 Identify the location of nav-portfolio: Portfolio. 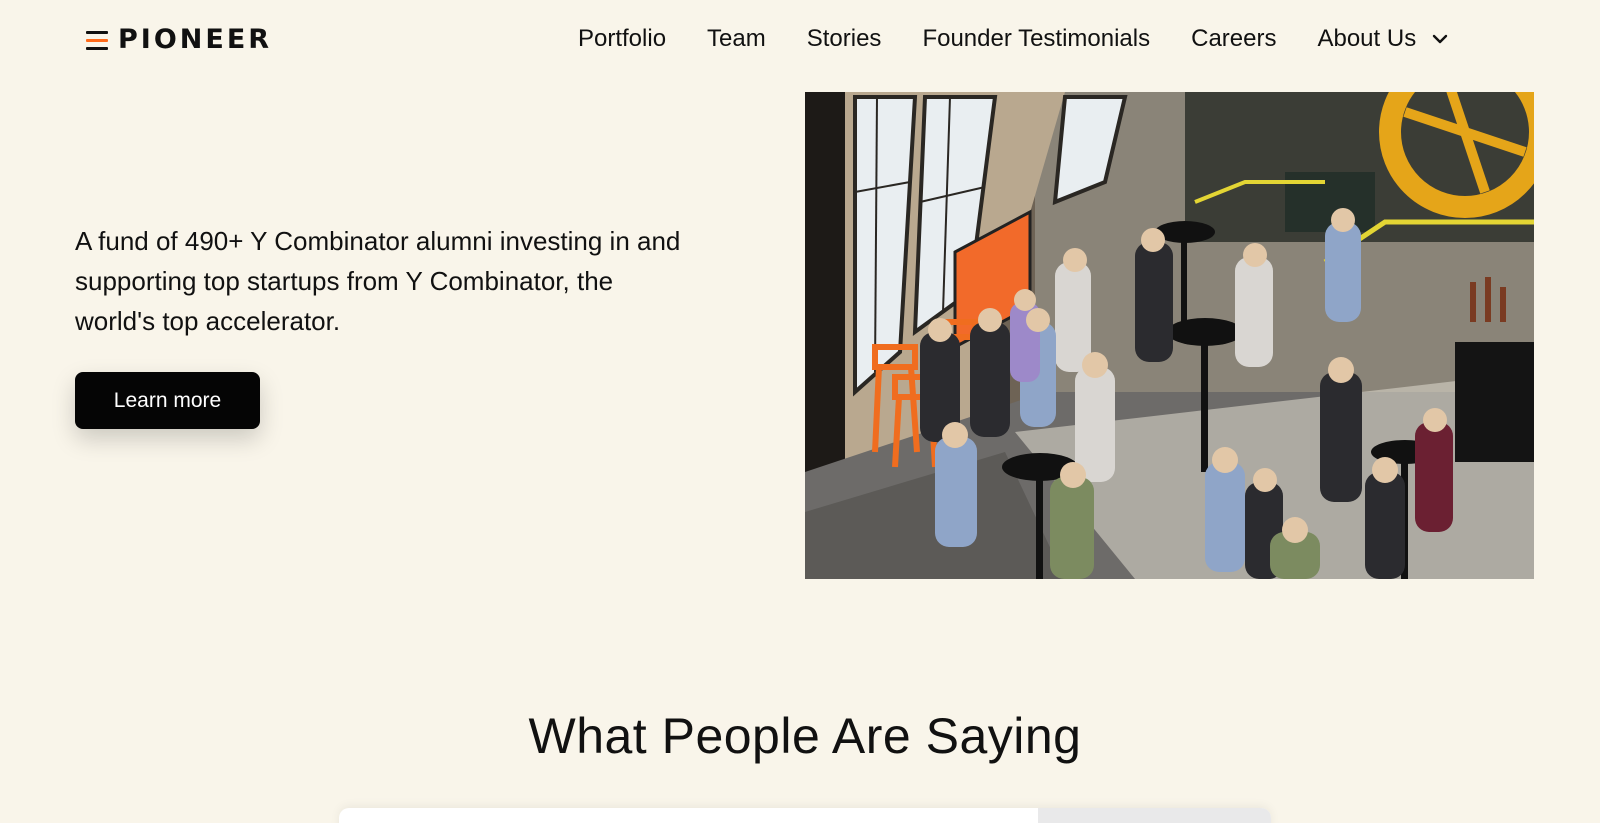
(622, 39).